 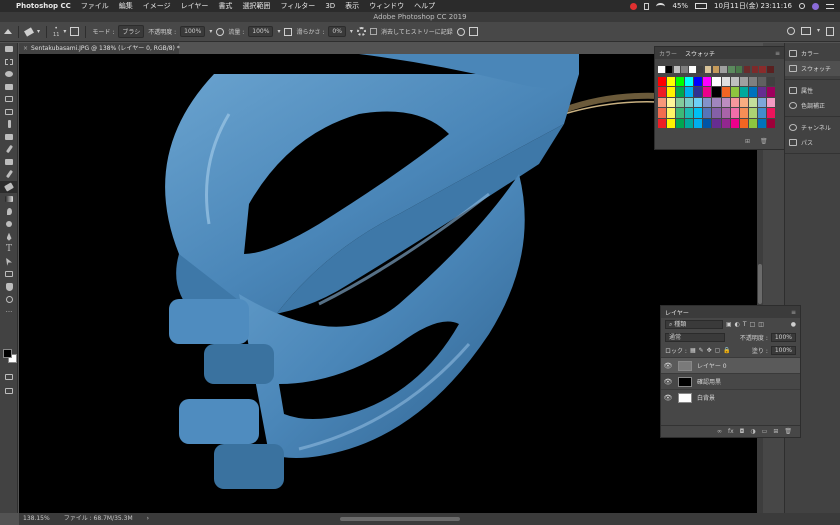 What do you see at coordinates (677, 312) in the screenshot?
I see `tab-layers: レイヤー` at bounding box center [677, 312].